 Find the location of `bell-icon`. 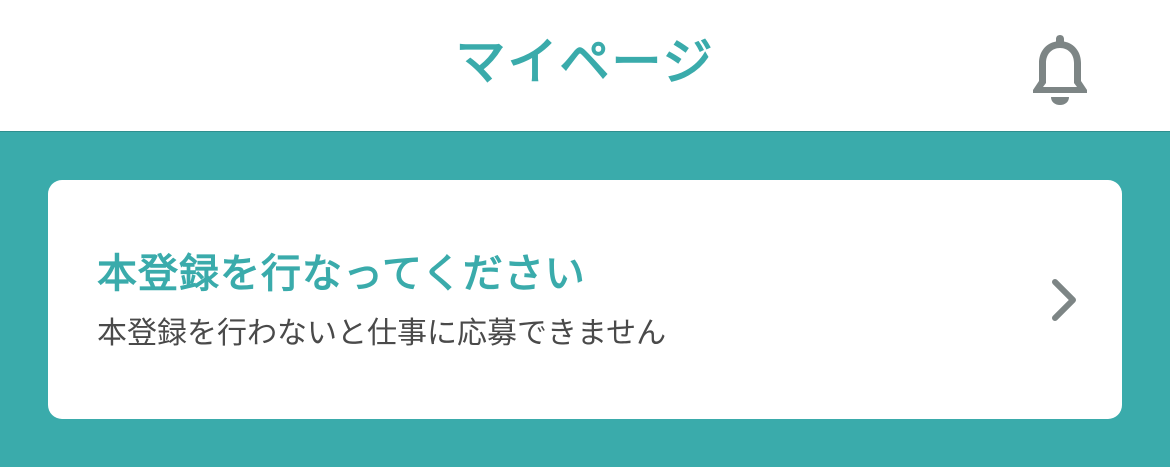

bell-icon is located at coordinates (1060, 68).